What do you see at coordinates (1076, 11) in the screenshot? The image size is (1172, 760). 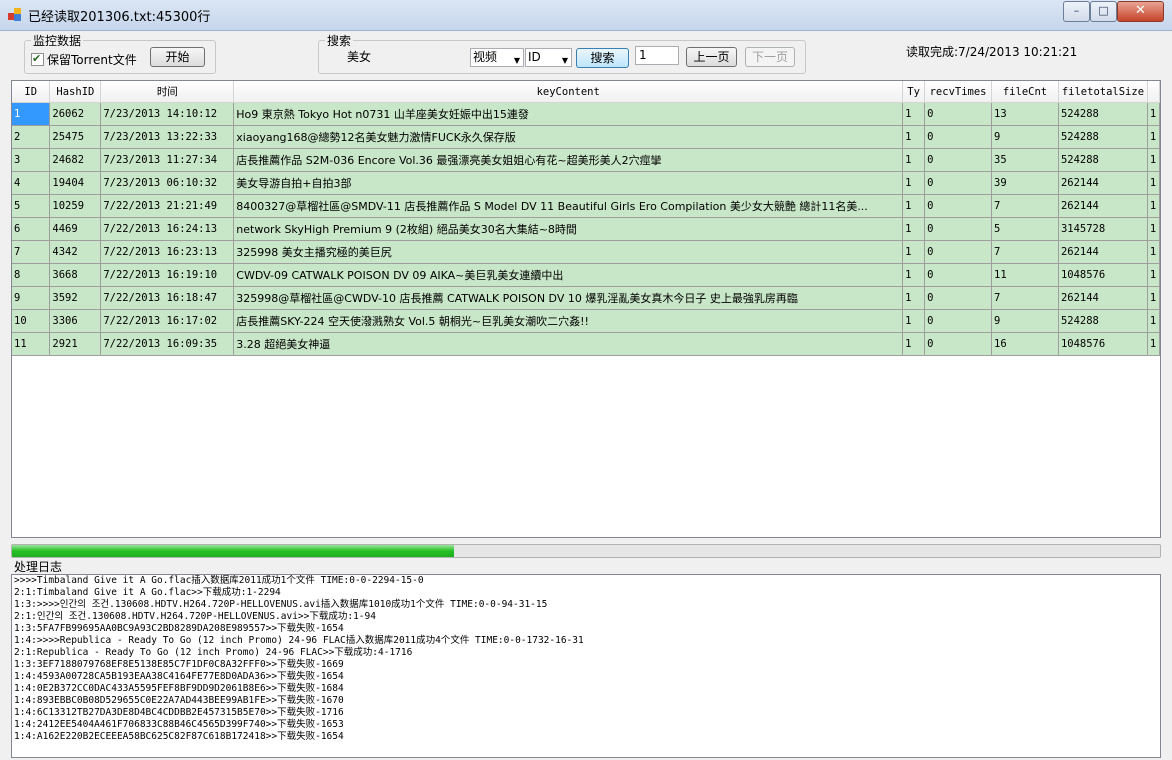 I see `minimize-button: –` at bounding box center [1076, 11].